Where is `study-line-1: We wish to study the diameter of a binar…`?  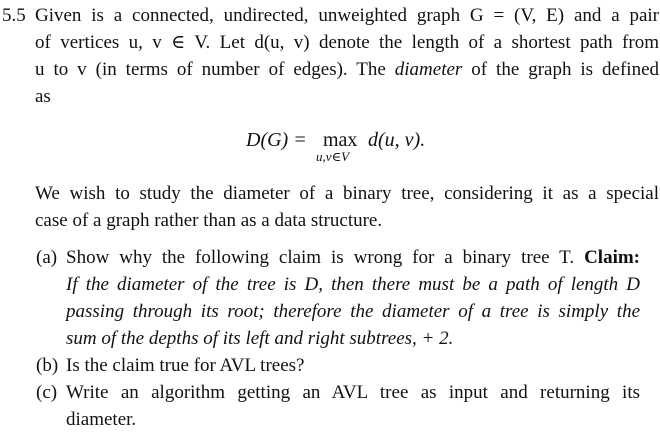
study-line-1: We wish to study the diameter of a binar… is located at coordinates (347, 193).